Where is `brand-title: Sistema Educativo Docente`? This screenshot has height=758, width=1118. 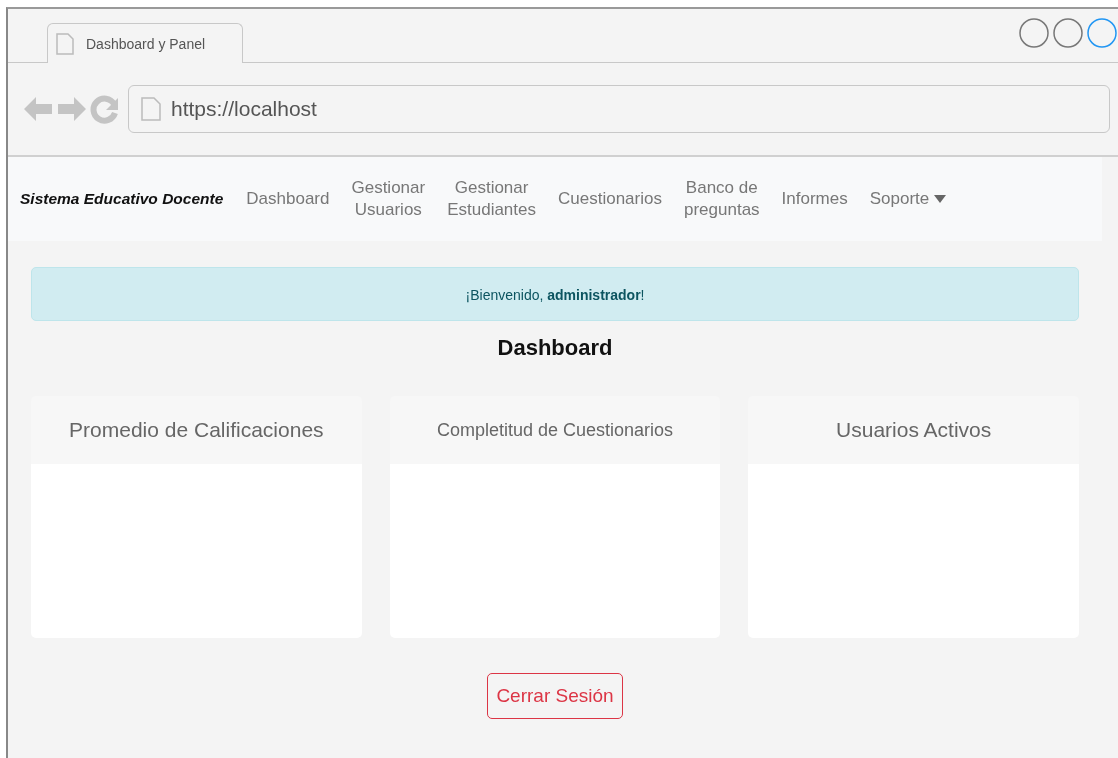 brand-title: Sistema Educativo Docente is located at coordinates (122, 199).